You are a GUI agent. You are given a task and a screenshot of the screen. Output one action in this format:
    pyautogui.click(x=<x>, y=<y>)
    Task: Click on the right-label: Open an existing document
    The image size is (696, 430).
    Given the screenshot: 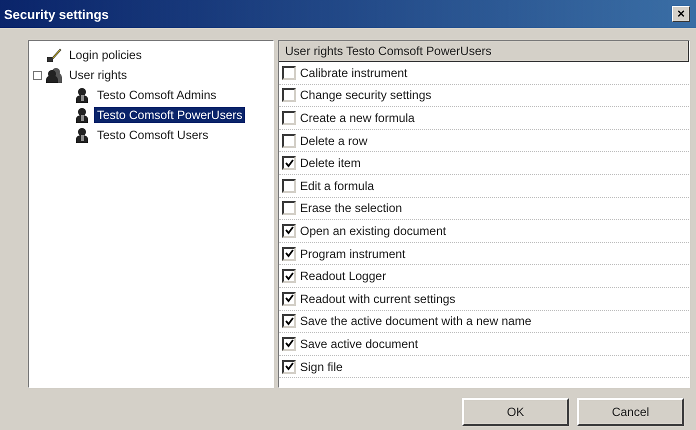 What is the action you would take?
    pyautogui.click(x=373, y=231)
    